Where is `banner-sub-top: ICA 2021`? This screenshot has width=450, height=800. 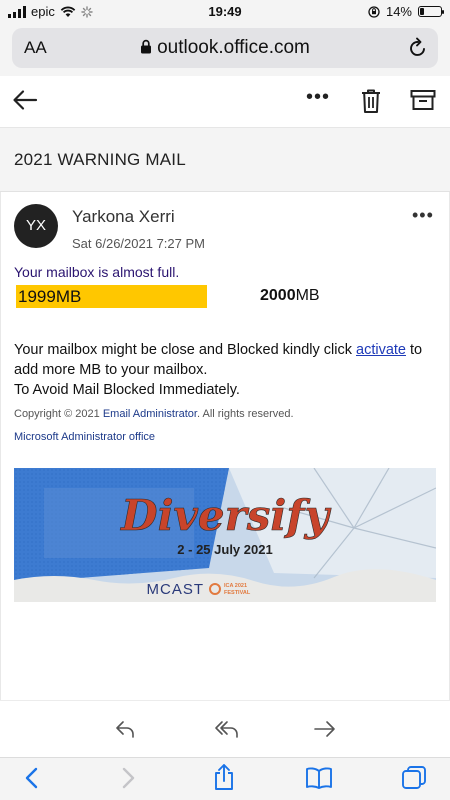 banner-sub-top: ICA 2021 is located at coordinates (235, 586).